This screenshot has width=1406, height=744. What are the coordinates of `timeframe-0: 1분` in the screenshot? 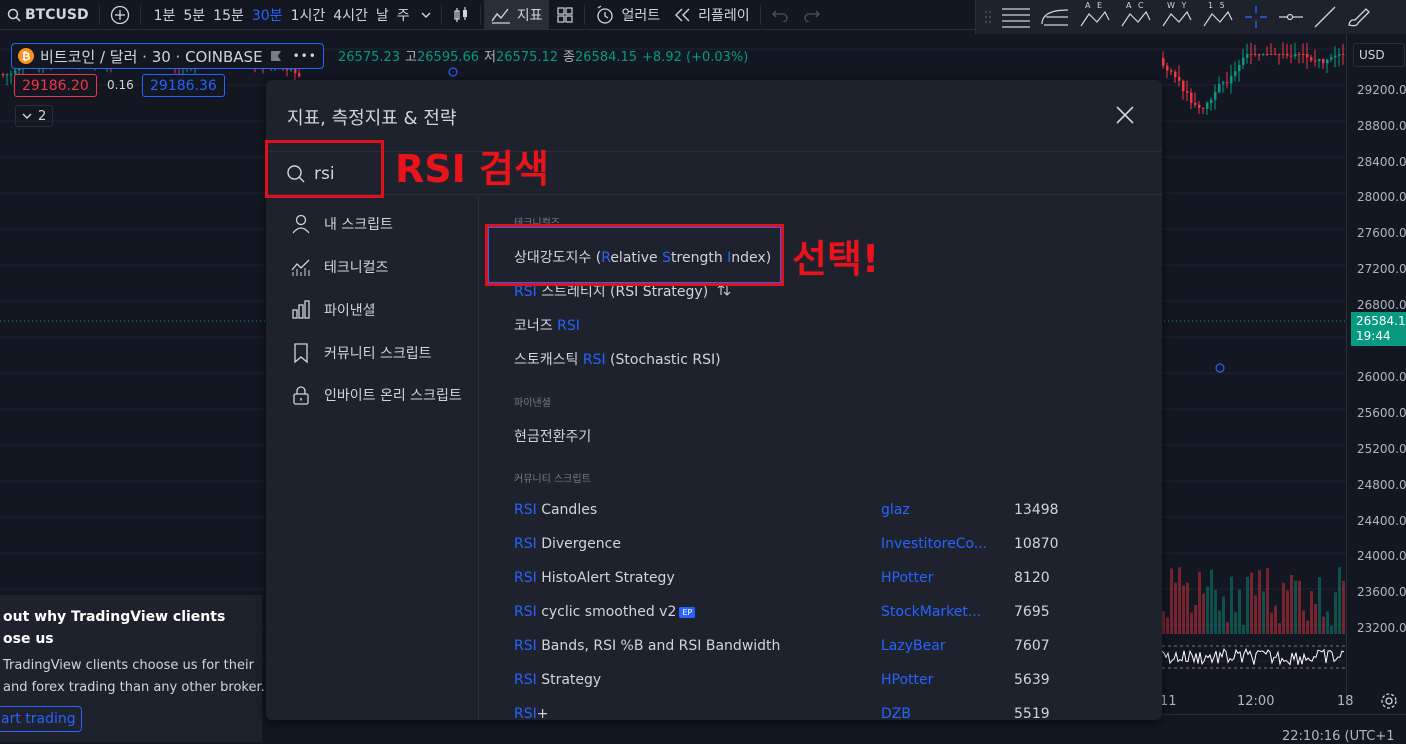 It's located at (165, 15).